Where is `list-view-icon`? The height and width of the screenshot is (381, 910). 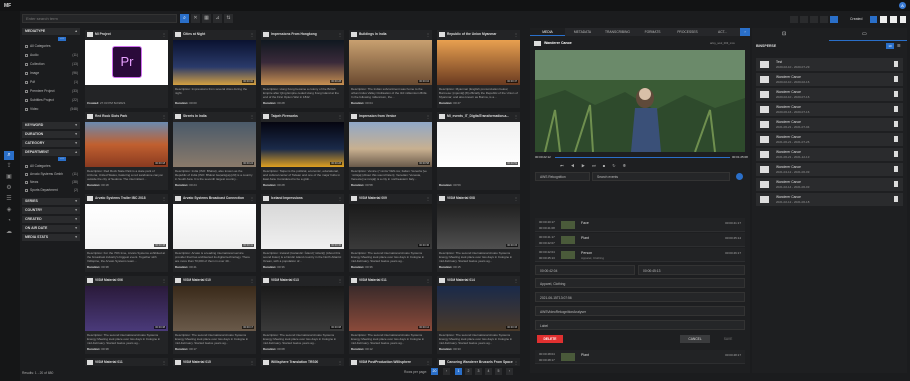
list-view-icon is located at coordinates (794, 19).